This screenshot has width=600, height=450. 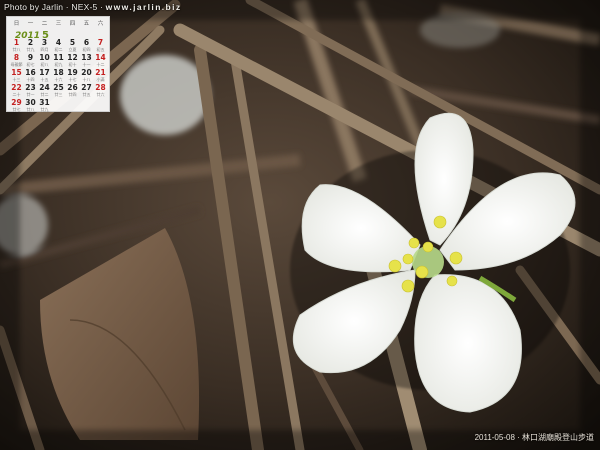 What do you see at coordinates (86, 49) in the screenshot?
I see `lunar-date: 初四` at bounding box center [86, 49].